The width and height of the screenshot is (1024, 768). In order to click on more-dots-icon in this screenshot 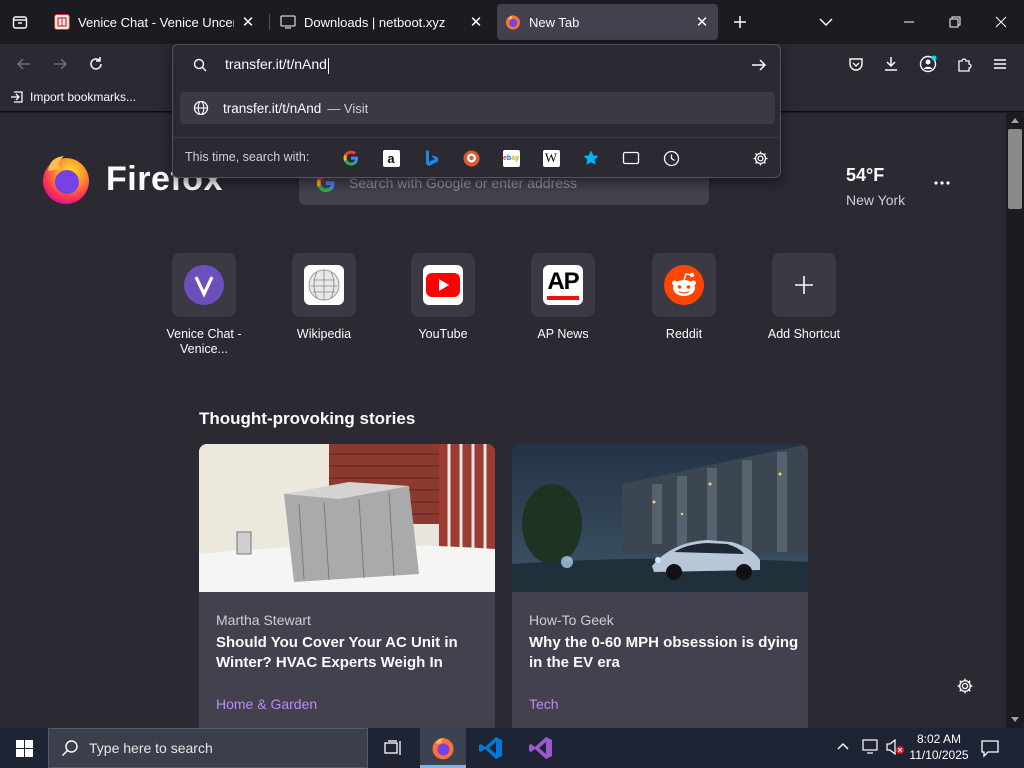, I will do `click(942, 183)`.